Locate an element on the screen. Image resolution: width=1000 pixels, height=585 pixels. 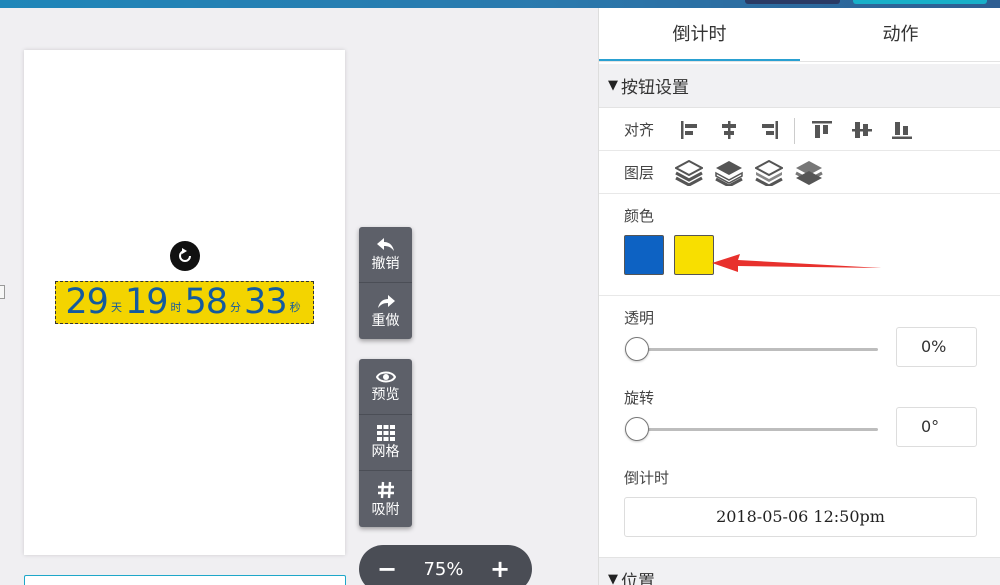
layer-bottom-icon is located at coordinates (809, 173).